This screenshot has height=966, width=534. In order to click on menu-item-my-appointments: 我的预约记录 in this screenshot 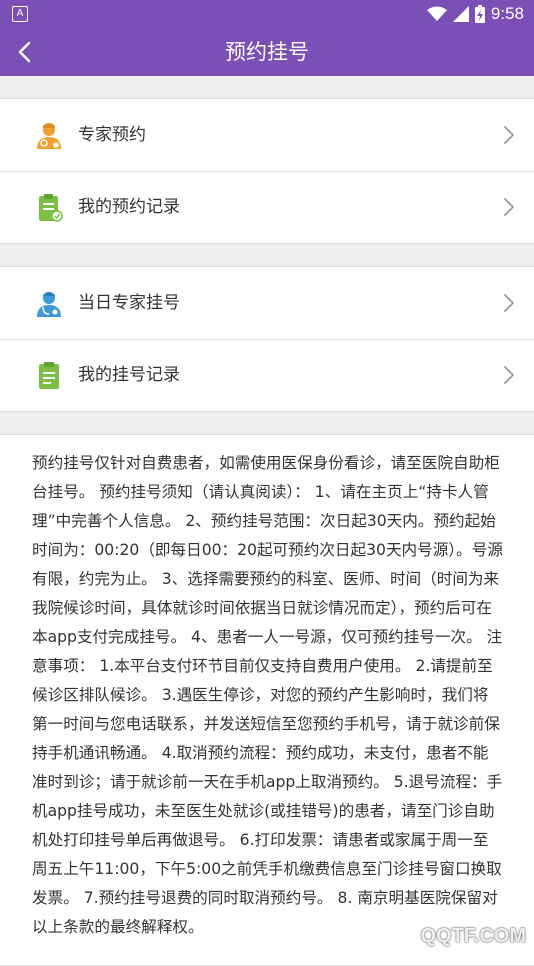, I will do `click(267, 207)`.